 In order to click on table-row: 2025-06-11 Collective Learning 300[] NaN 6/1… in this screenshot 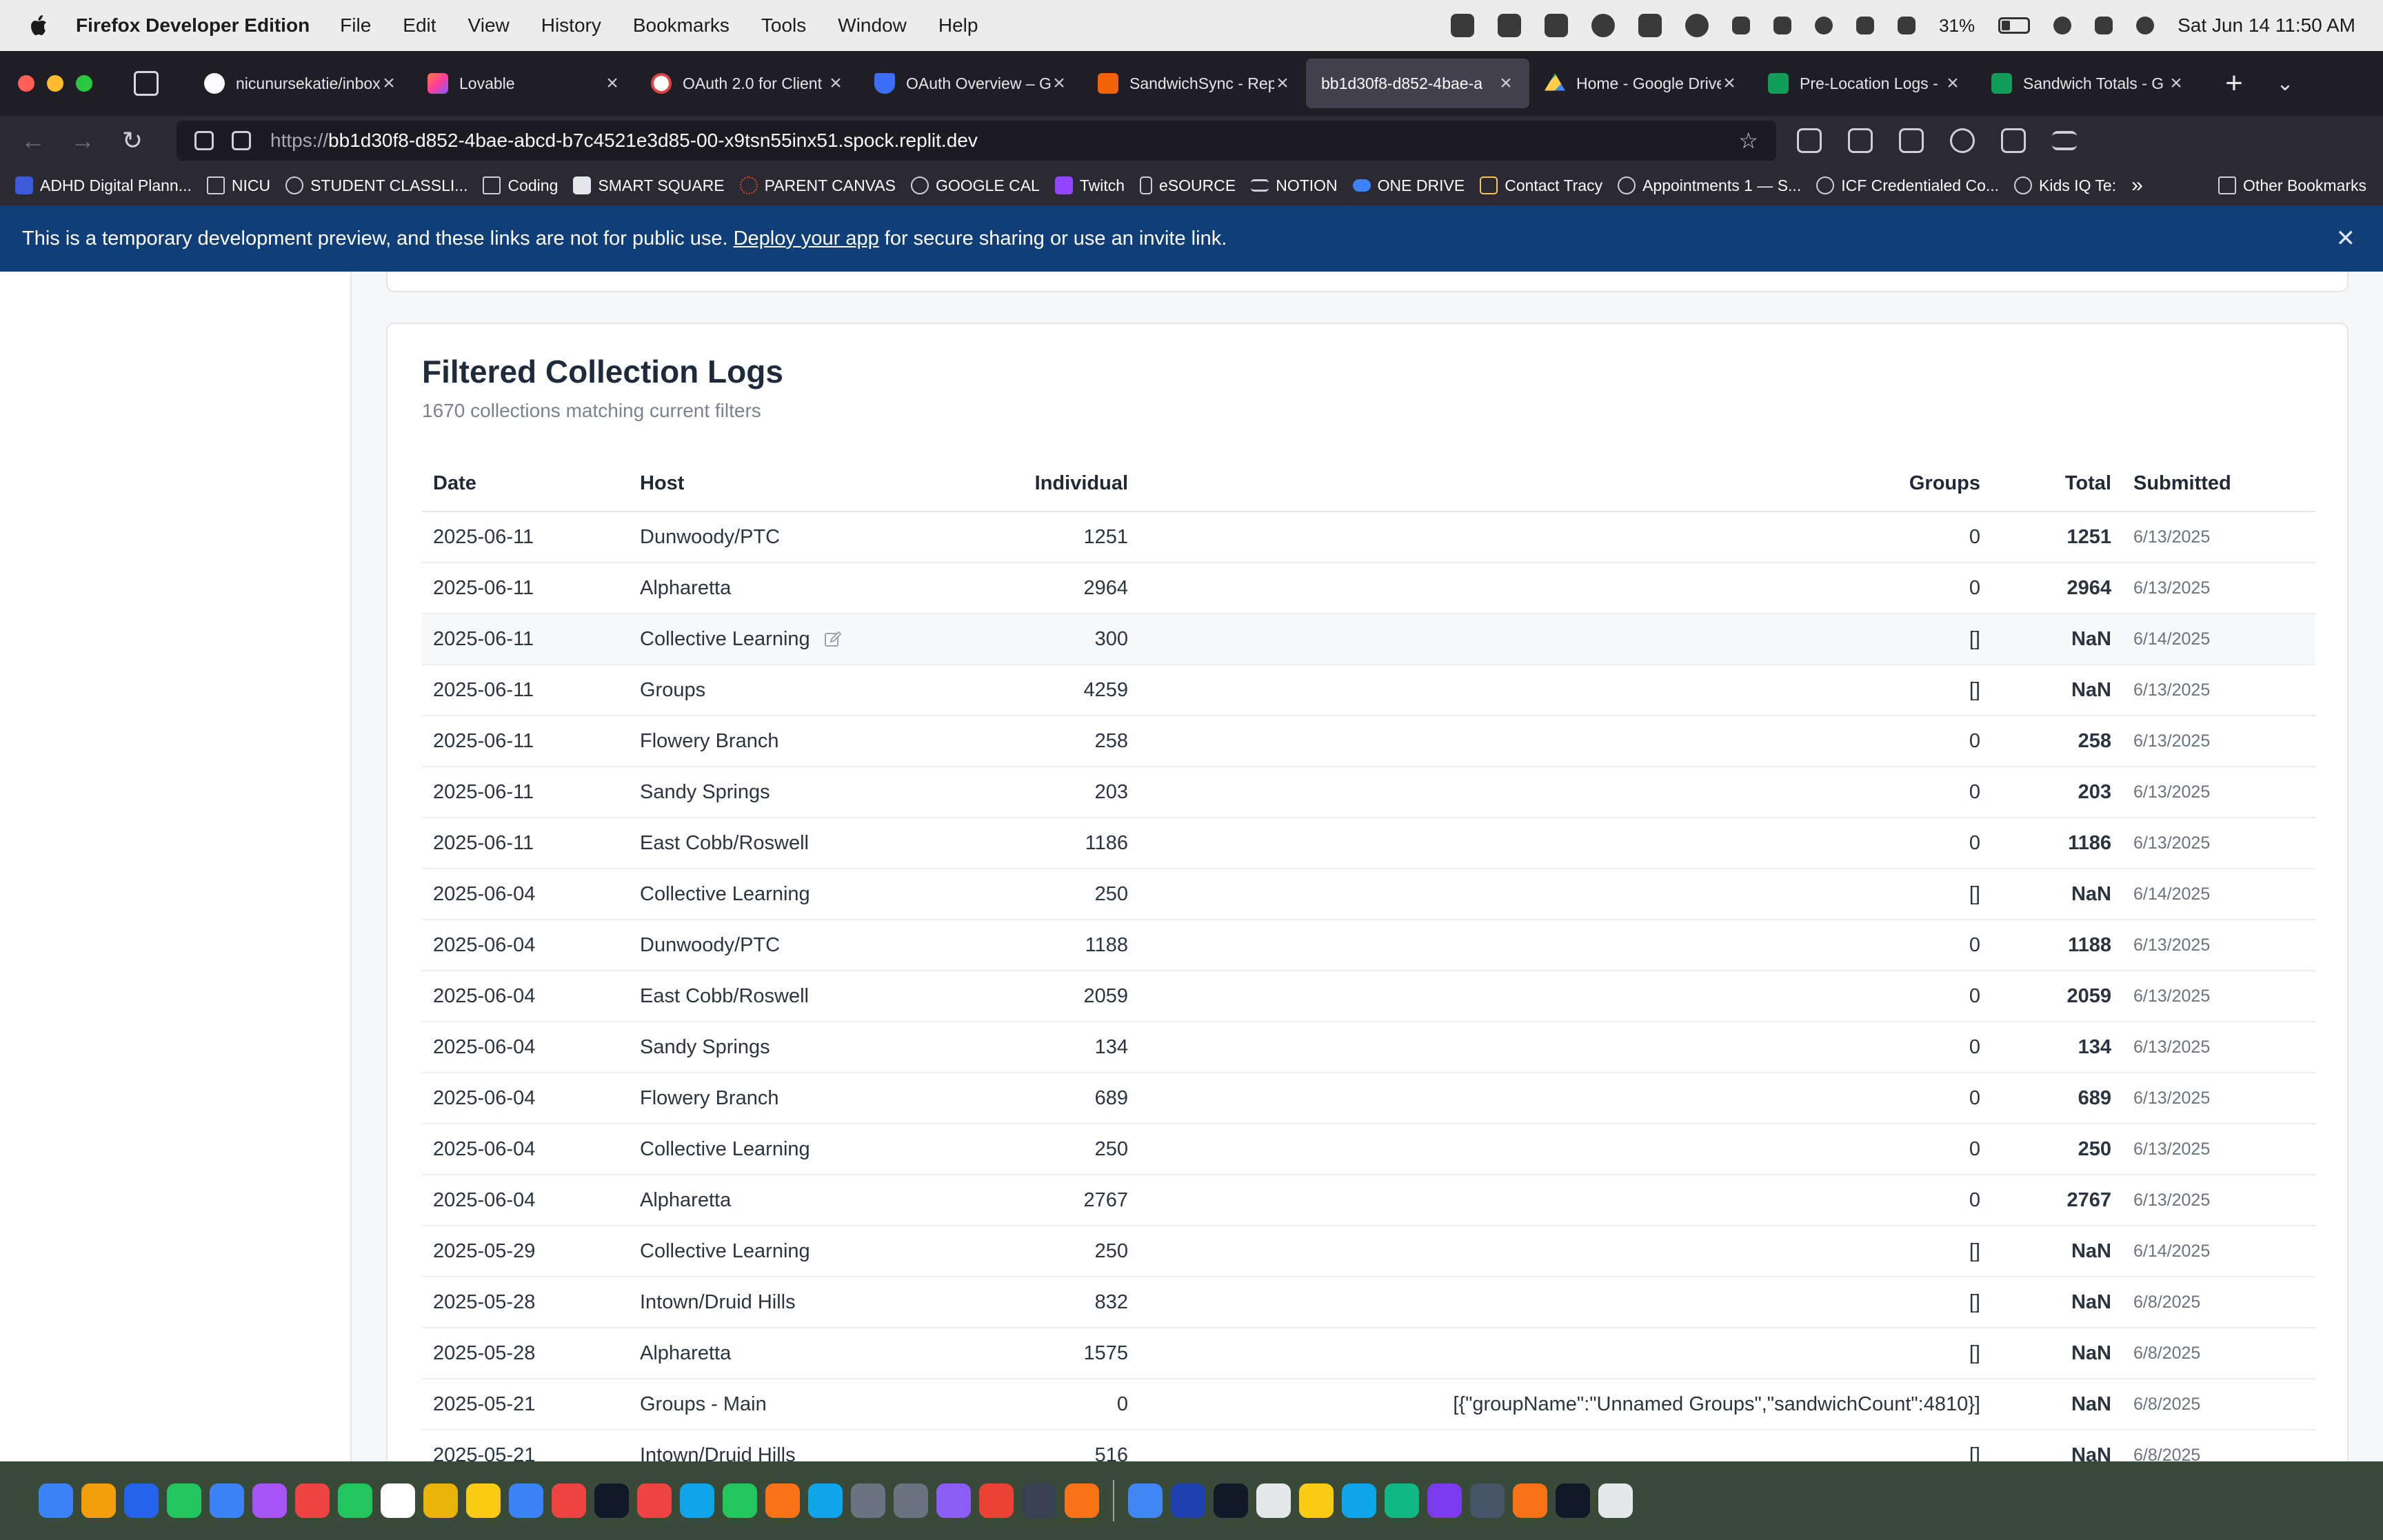, I will do `click(1368, 640)`.